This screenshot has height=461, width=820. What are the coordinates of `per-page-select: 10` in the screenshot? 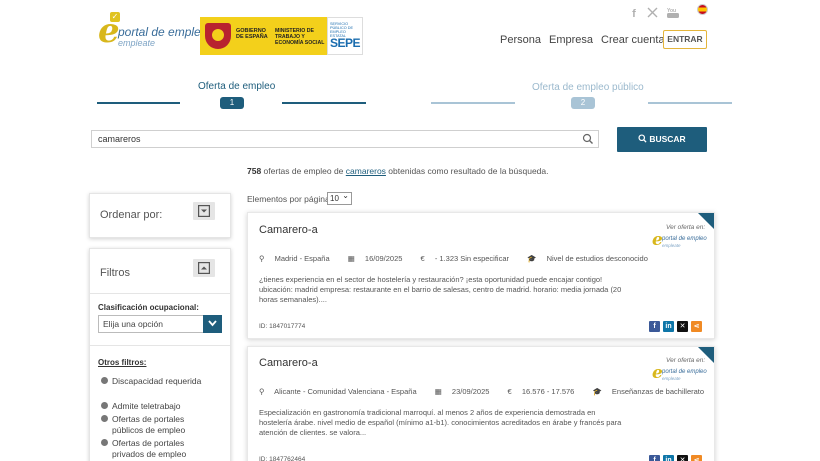 It's located at (339, 197).